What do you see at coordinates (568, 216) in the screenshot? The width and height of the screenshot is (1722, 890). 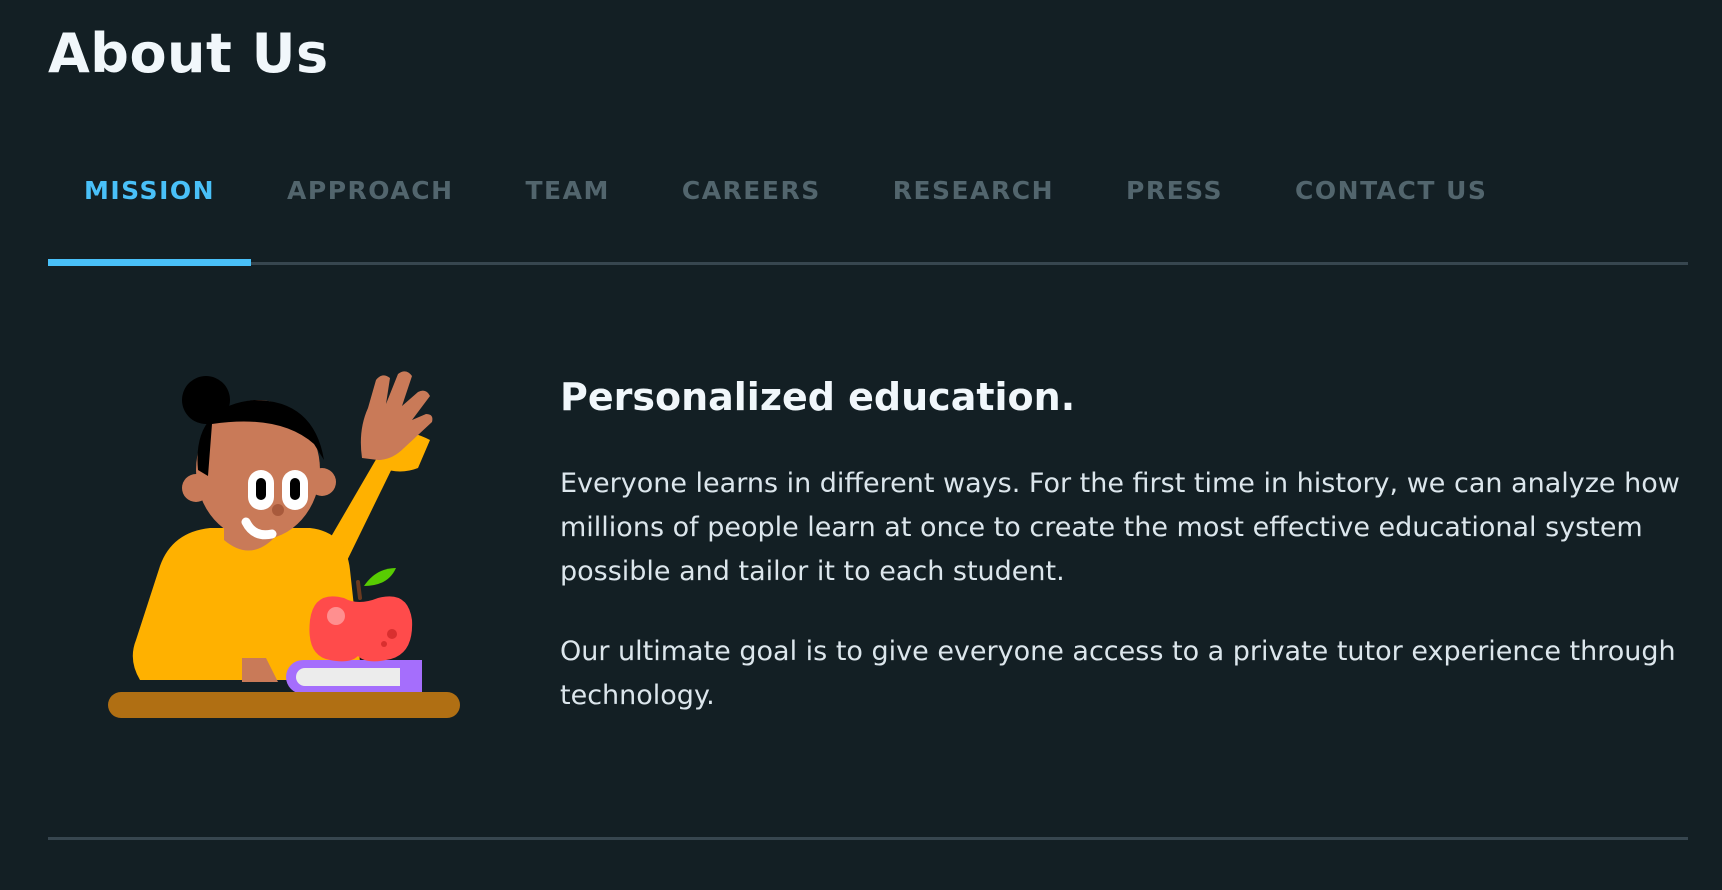 I see `tab-team: TEAM` at bounding box center [568, 216].